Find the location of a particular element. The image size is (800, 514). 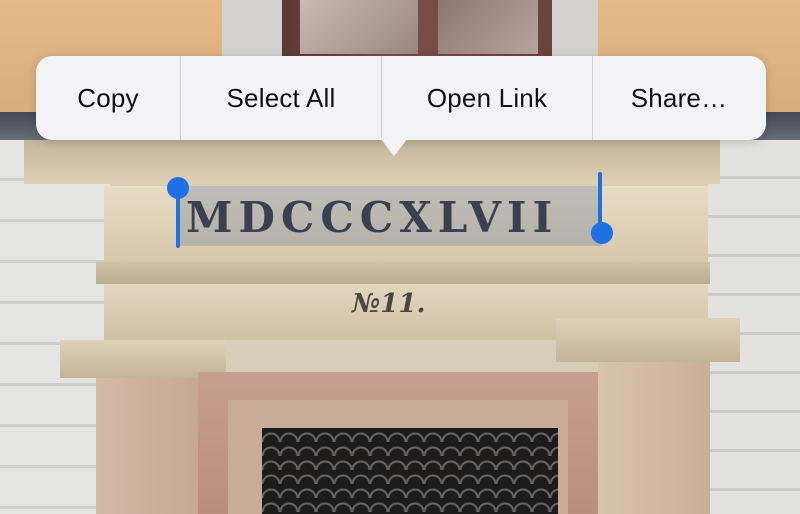

left-wall is located at coordinates (55, 327).